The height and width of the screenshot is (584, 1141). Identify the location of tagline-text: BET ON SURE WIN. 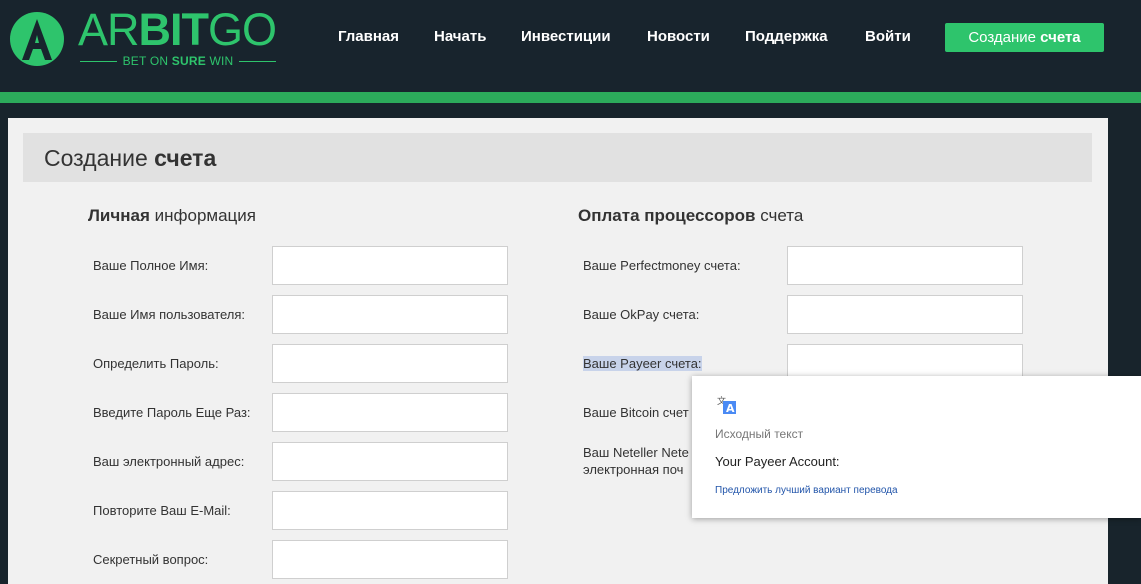
(178, 61).